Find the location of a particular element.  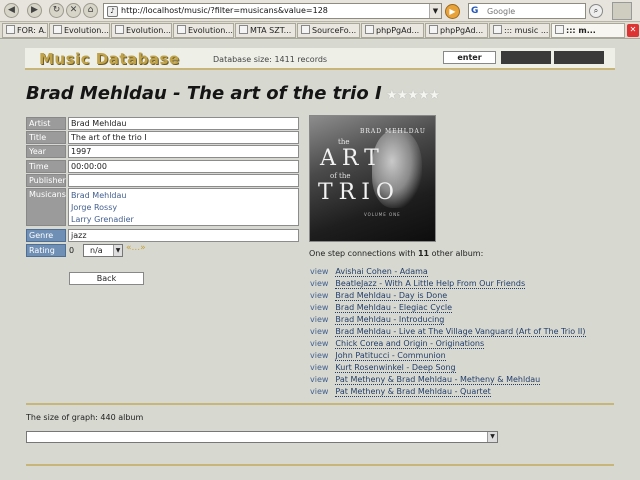

musicians-list: Brad Mehldau Jorge Rossy Larry Grenadier is located at coordinates (183, 207).